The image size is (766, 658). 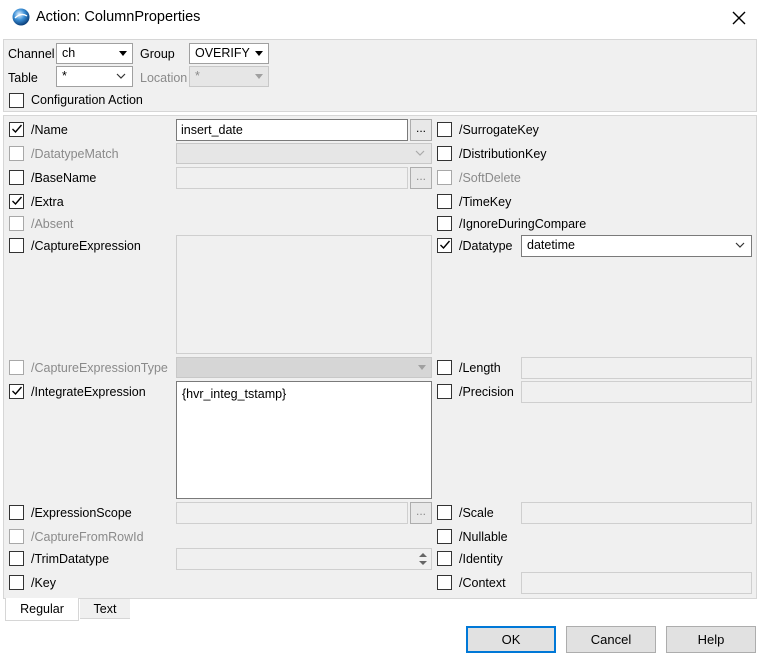 I want to click on location-value: *, so click(x=197, y=76).